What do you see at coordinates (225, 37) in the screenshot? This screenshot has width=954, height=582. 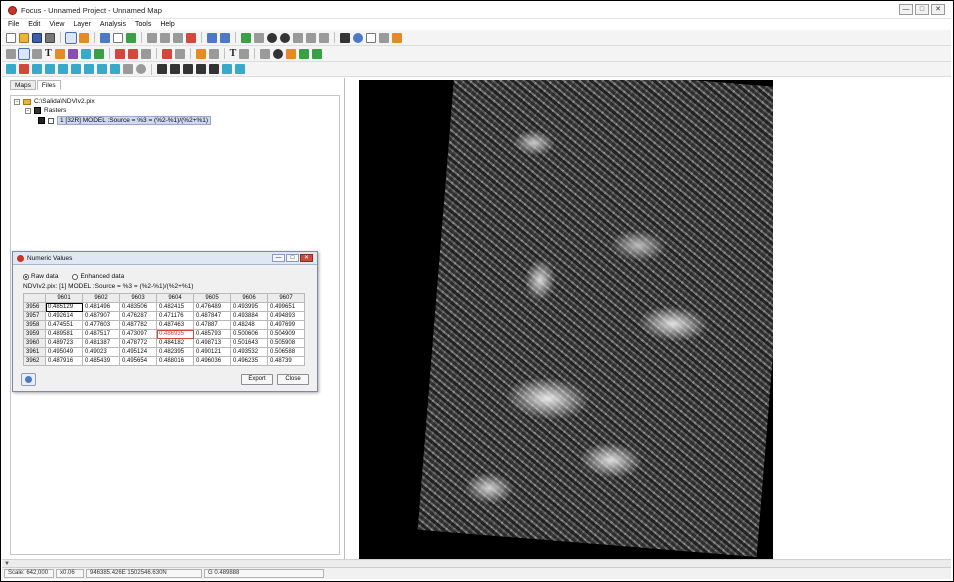 I see `redo-icon` at bounding box center [225, 37].